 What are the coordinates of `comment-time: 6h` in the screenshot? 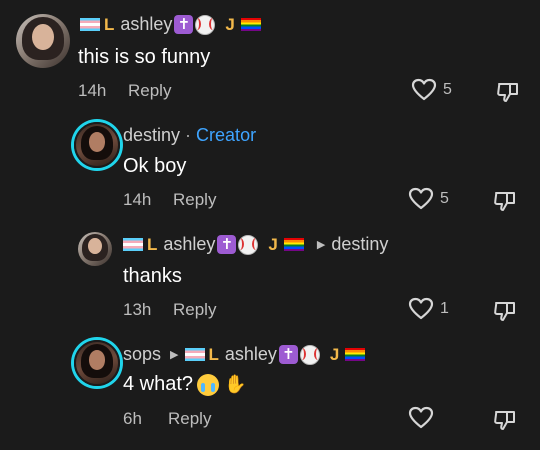 It's located at (132, 418).